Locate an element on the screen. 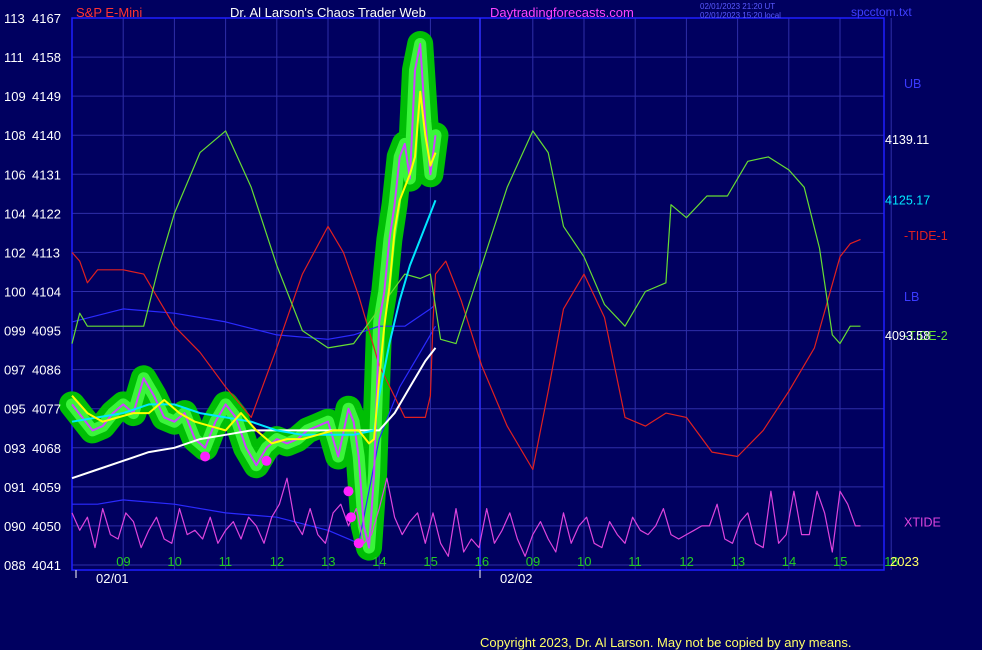 Image resolution: width=982 pixels, height=650 pixels. y-tick-left: 090 is located at coordinates (15, 526).